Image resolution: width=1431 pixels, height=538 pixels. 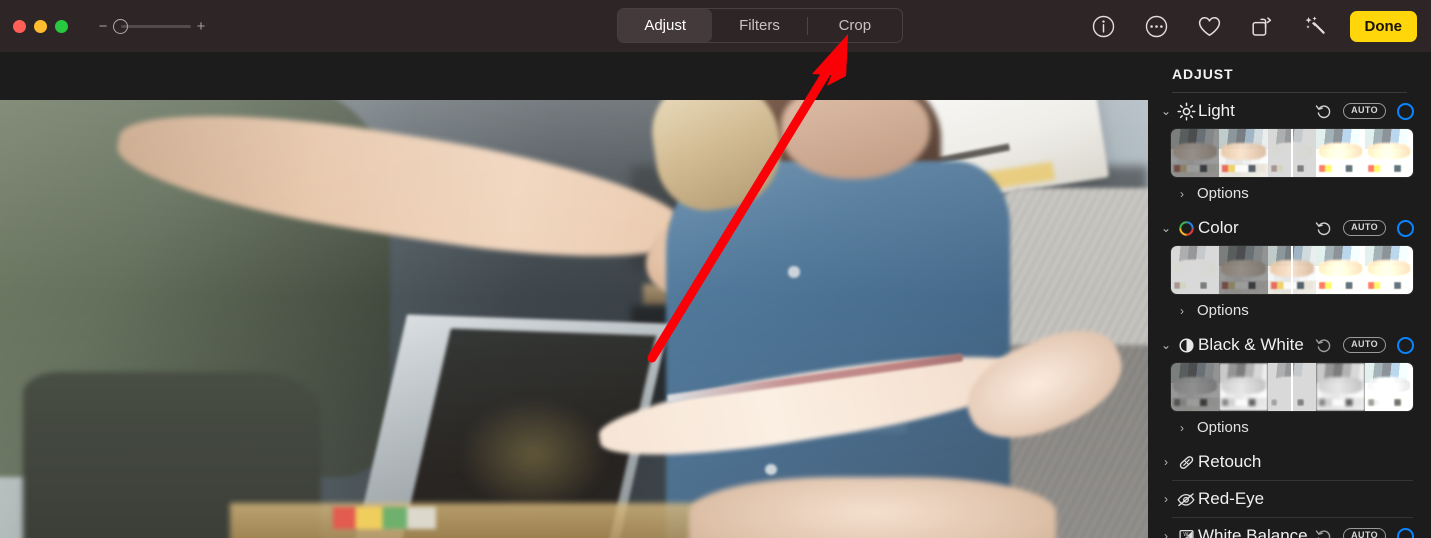 I want to click on color-adjustment-strip, so click(x=1292, y=270).